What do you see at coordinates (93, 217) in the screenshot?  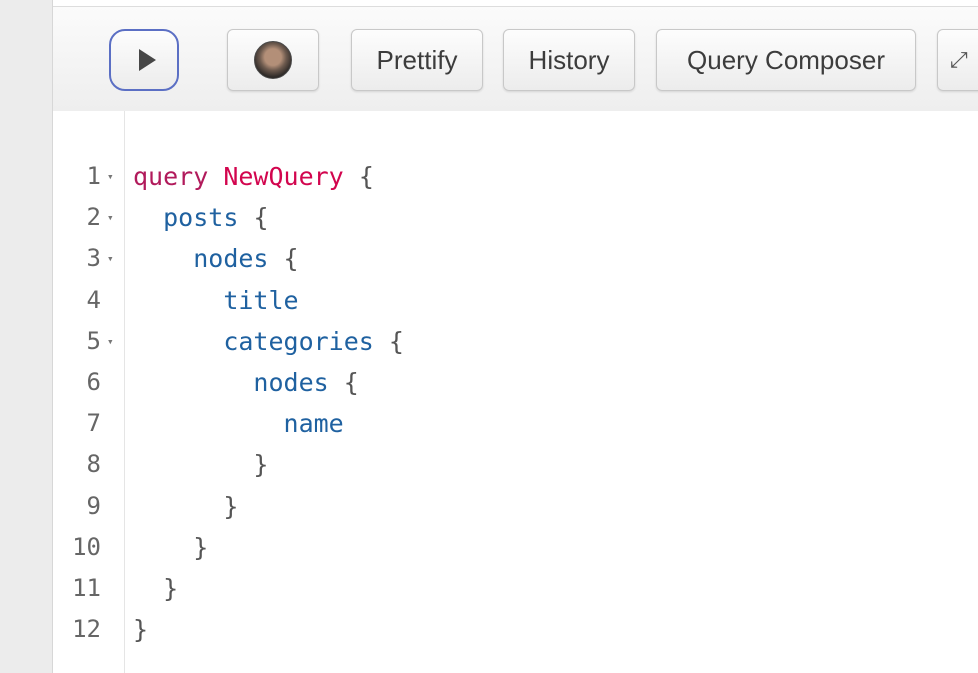 I see `line-number: 2` at bounding box center [93, 217].